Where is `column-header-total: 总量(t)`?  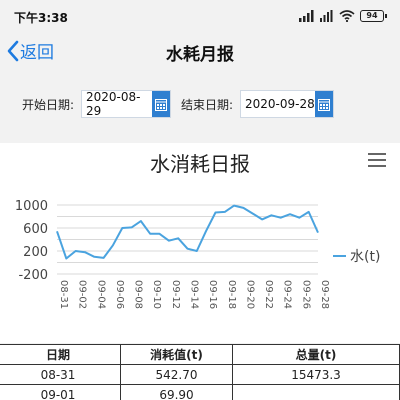
column-header-total: 总量(t) is located at coordinates (316, 354).